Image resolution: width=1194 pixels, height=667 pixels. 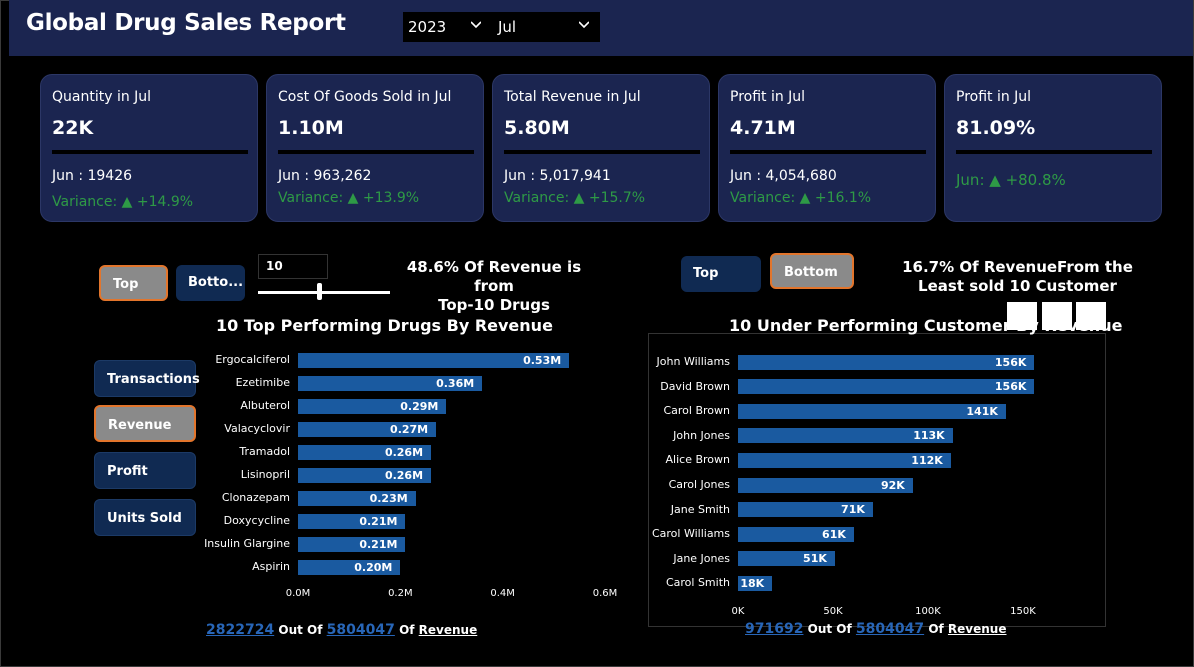 What do you see at coordinates (697, 583) in the screenshot?
I see `category-label: Carol Smith` at bounding box center [697, 583].